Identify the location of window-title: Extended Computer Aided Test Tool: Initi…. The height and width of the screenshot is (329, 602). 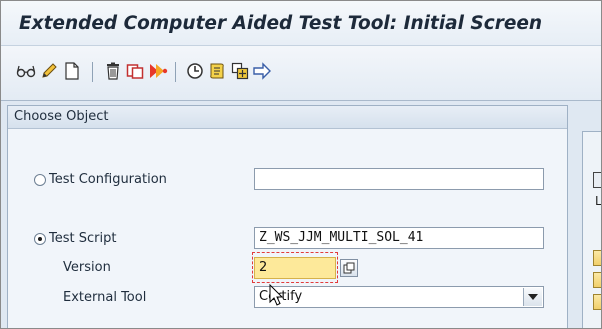
(281, 23).